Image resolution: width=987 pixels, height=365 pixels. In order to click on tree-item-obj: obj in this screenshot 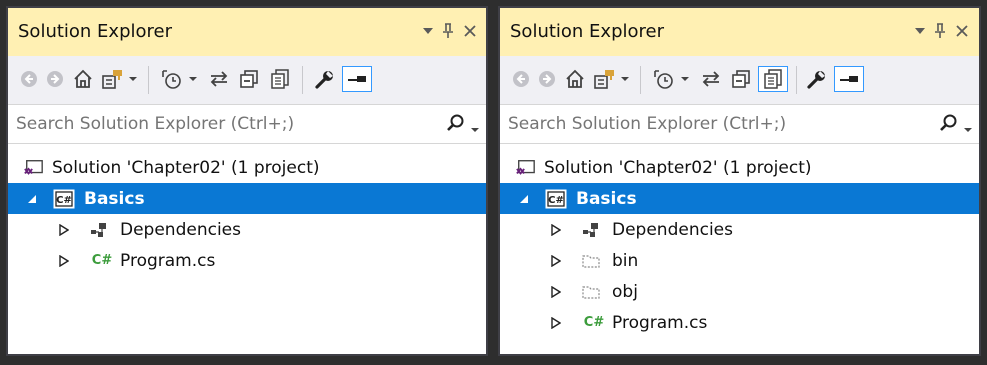, I will do `click(739, 291)`.